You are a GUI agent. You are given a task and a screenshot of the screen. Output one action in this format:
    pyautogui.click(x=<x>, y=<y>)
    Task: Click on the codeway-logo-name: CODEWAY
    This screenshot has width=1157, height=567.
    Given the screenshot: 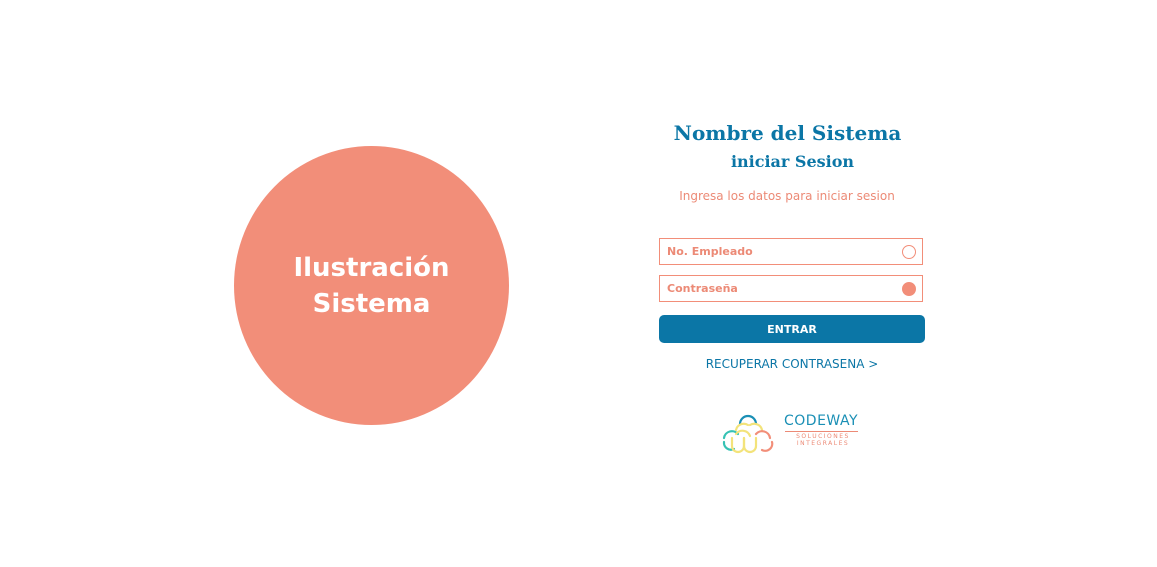 What is the action you would take?
    pyautogui.click(x=821, y=421)
    